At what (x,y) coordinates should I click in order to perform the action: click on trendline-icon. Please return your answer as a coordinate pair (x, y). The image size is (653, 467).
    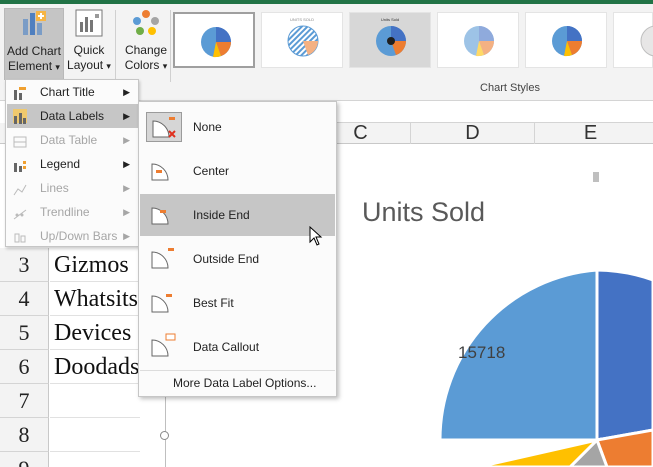
    Looking at the image, I should click on (20, 212).